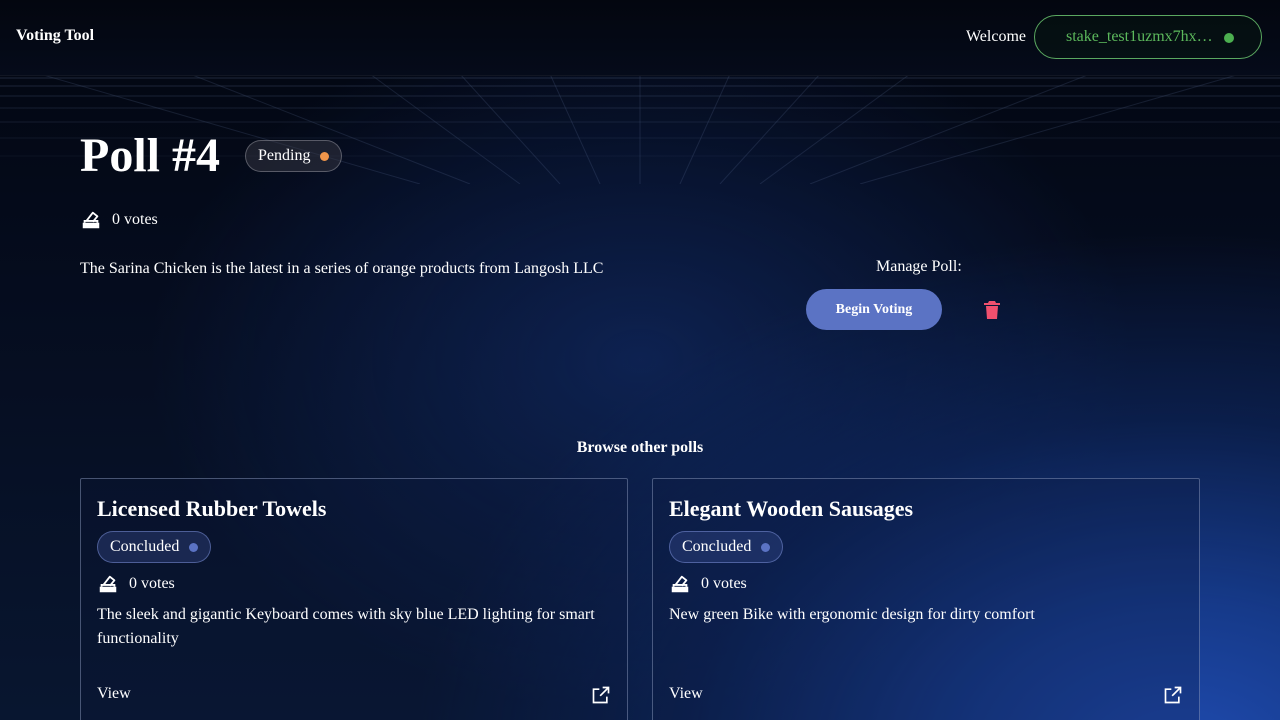 This screenshot has width=1280, height=720. I want to click on poll-status-label: Pending, so click(284, 155).